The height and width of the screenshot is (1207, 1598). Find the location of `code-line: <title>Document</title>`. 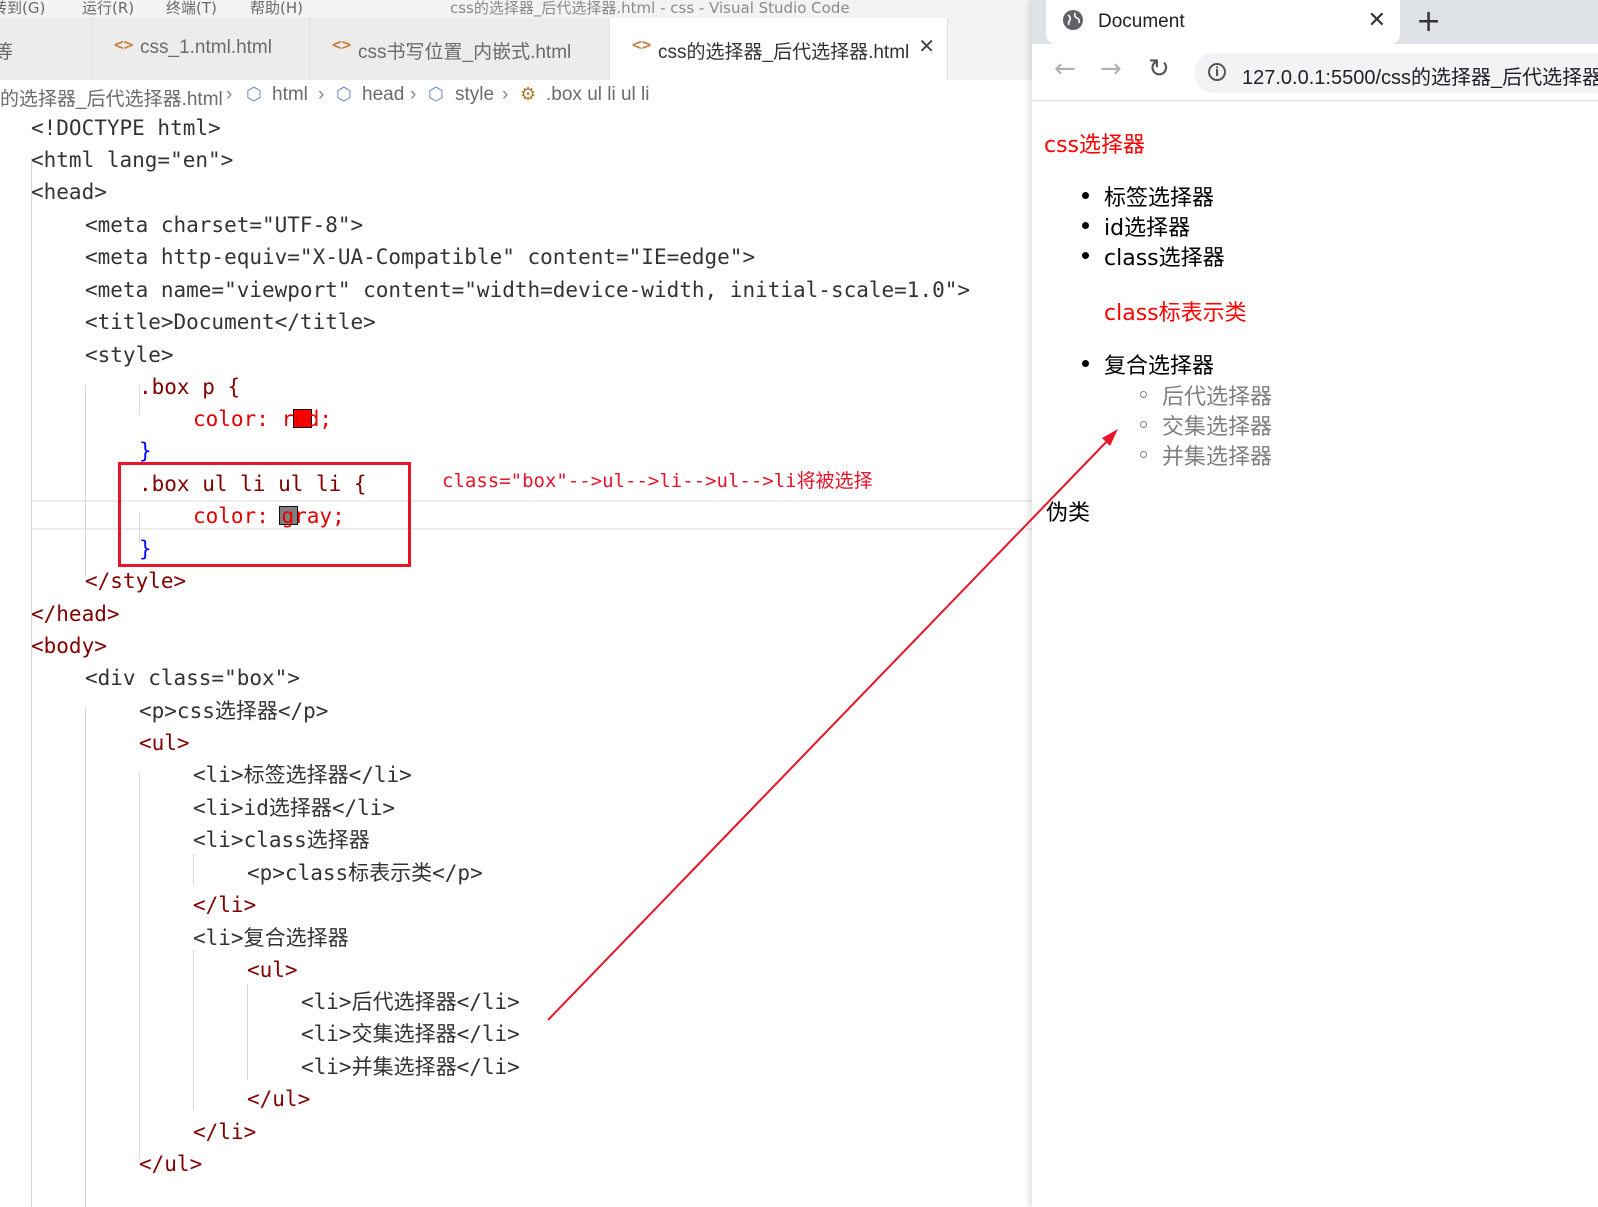

code-line: <title>Document</title> is located at coordinates (230, 322).